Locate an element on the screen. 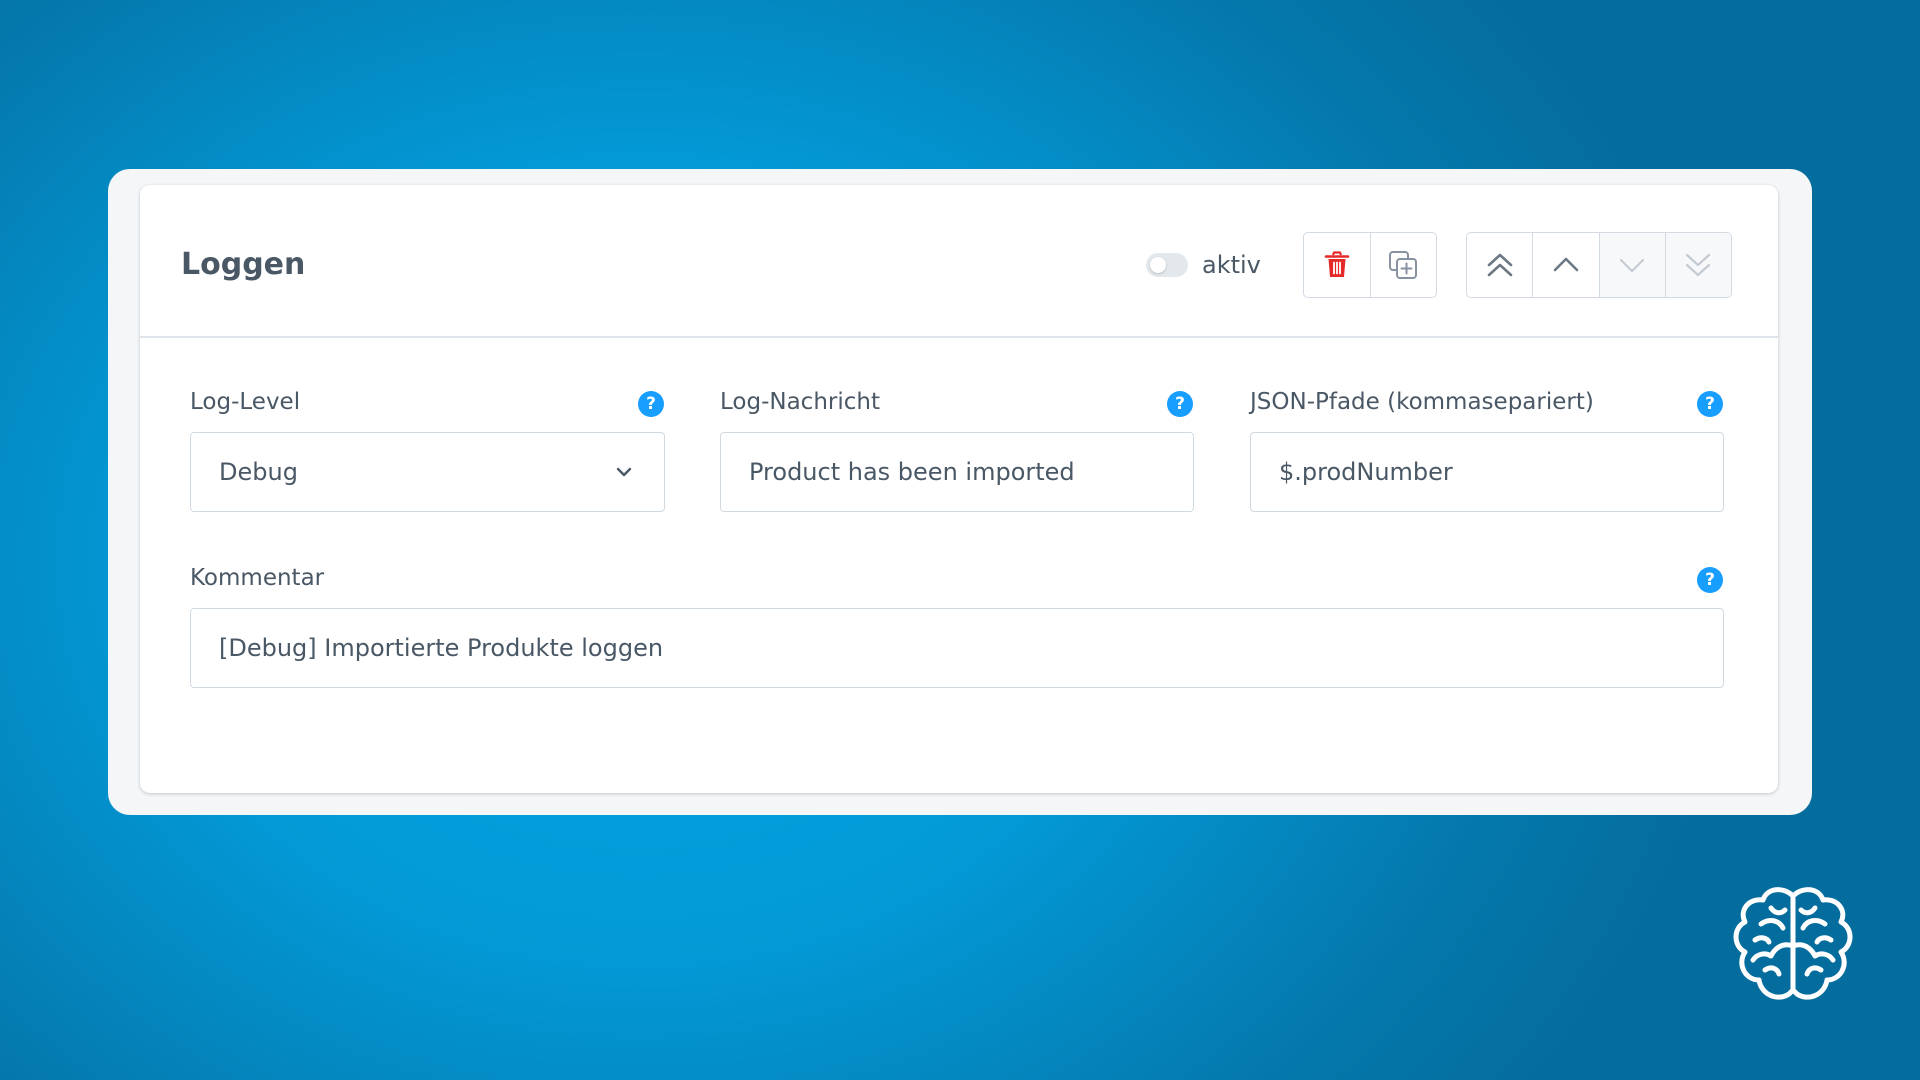  duplicate-button is located at coordinates (1404, 265).